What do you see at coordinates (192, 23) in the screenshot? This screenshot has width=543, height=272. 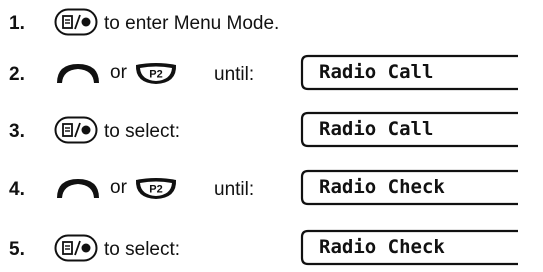 I see `step-instruction: to enter Menu Mode.` at bounding box center [192, 23].